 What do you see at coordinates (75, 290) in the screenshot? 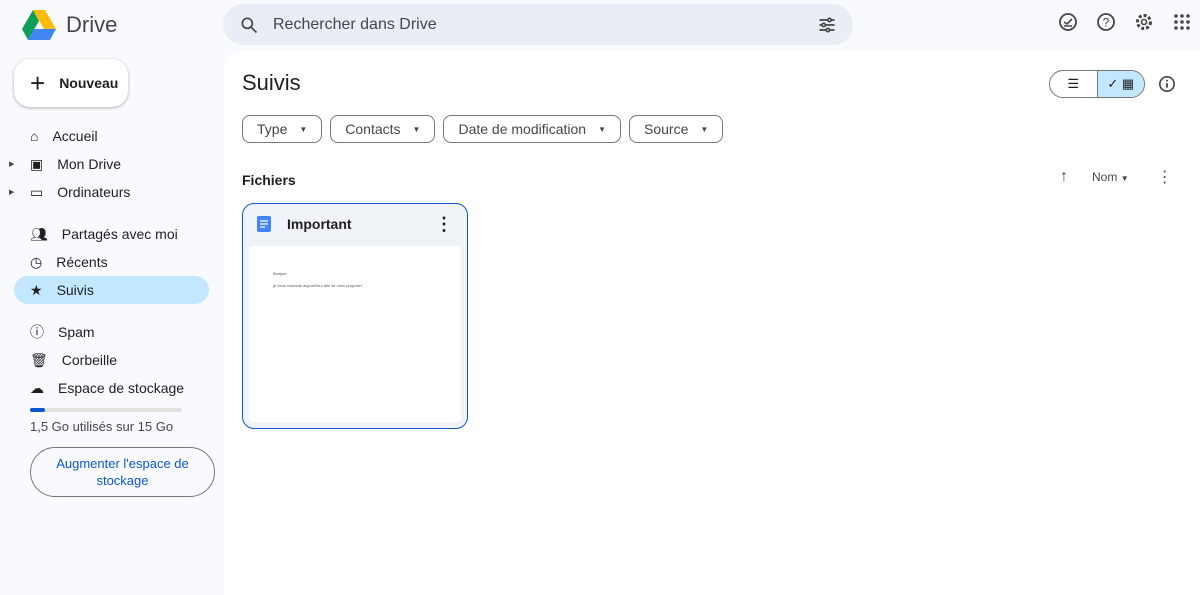
I see `sidebar-item-label: Suivis` at bounding box center [75, 290].